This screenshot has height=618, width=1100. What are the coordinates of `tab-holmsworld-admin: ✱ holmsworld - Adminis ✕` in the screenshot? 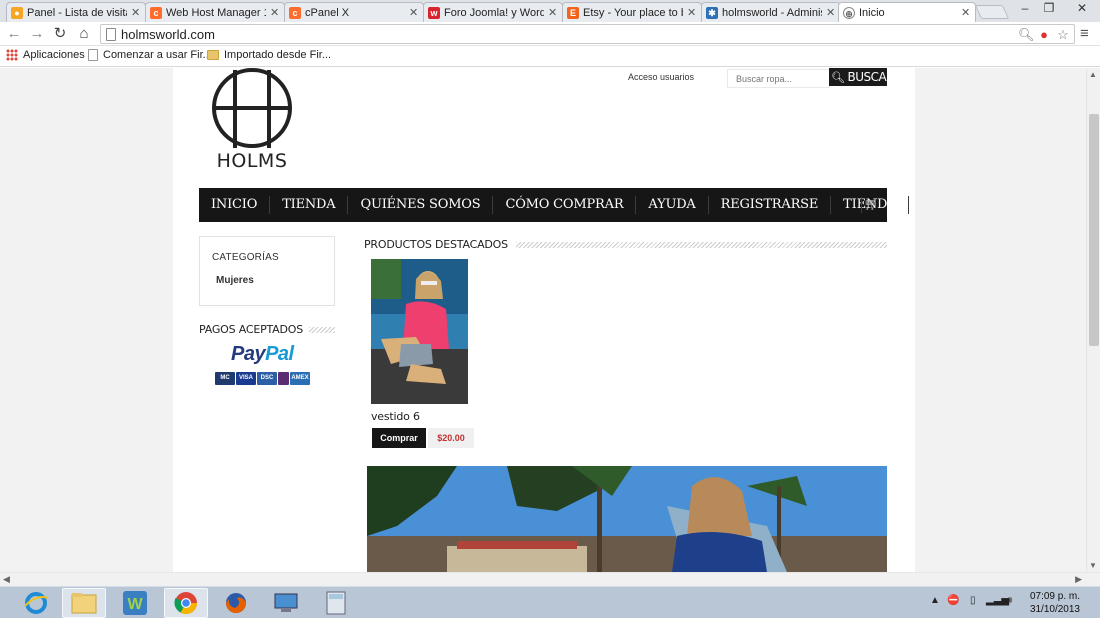 It's located at (771, 12).